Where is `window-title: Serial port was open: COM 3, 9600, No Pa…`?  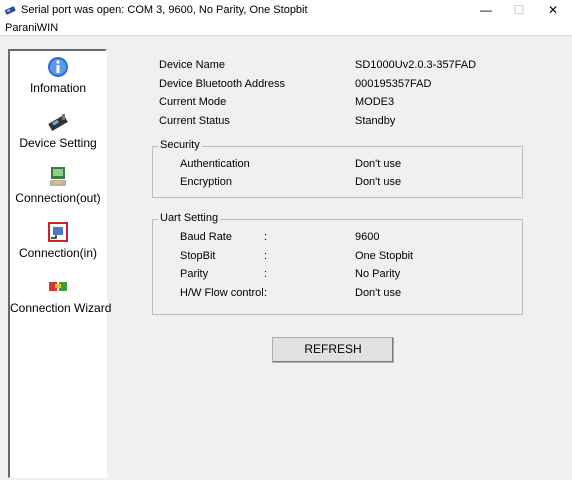 window-title: Serial port was open: COM 3, 9600, No Pa… is located at coordinates (164, 10).